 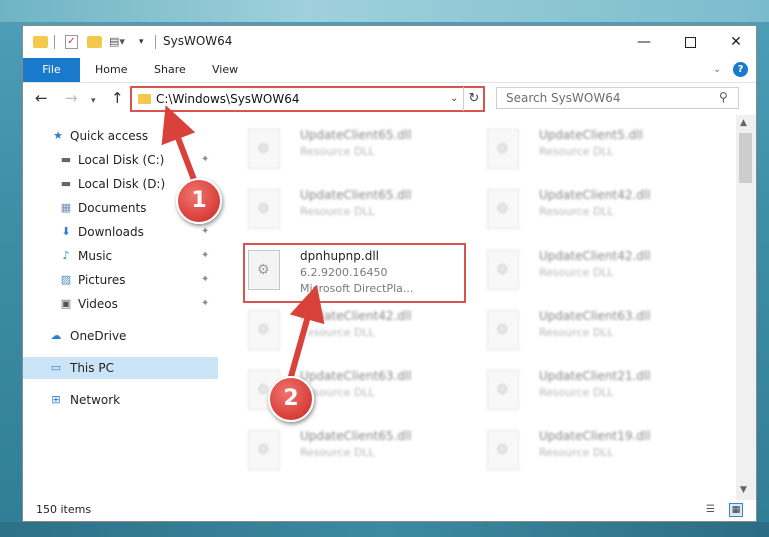 I want to click on sidebar-item-onedrive: ☁ OneDrive, so click(x=120, y=336).